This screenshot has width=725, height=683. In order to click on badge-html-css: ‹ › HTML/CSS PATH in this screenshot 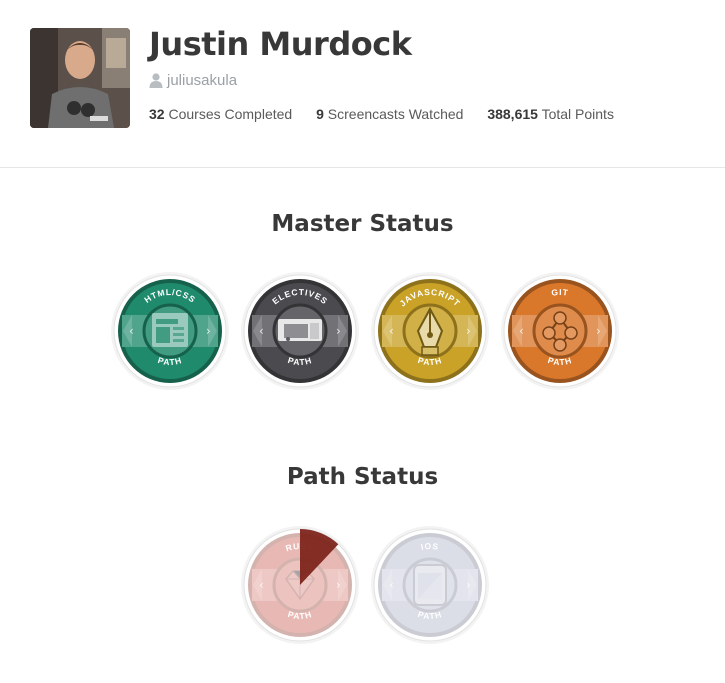, I will do `click(170, 331)`.